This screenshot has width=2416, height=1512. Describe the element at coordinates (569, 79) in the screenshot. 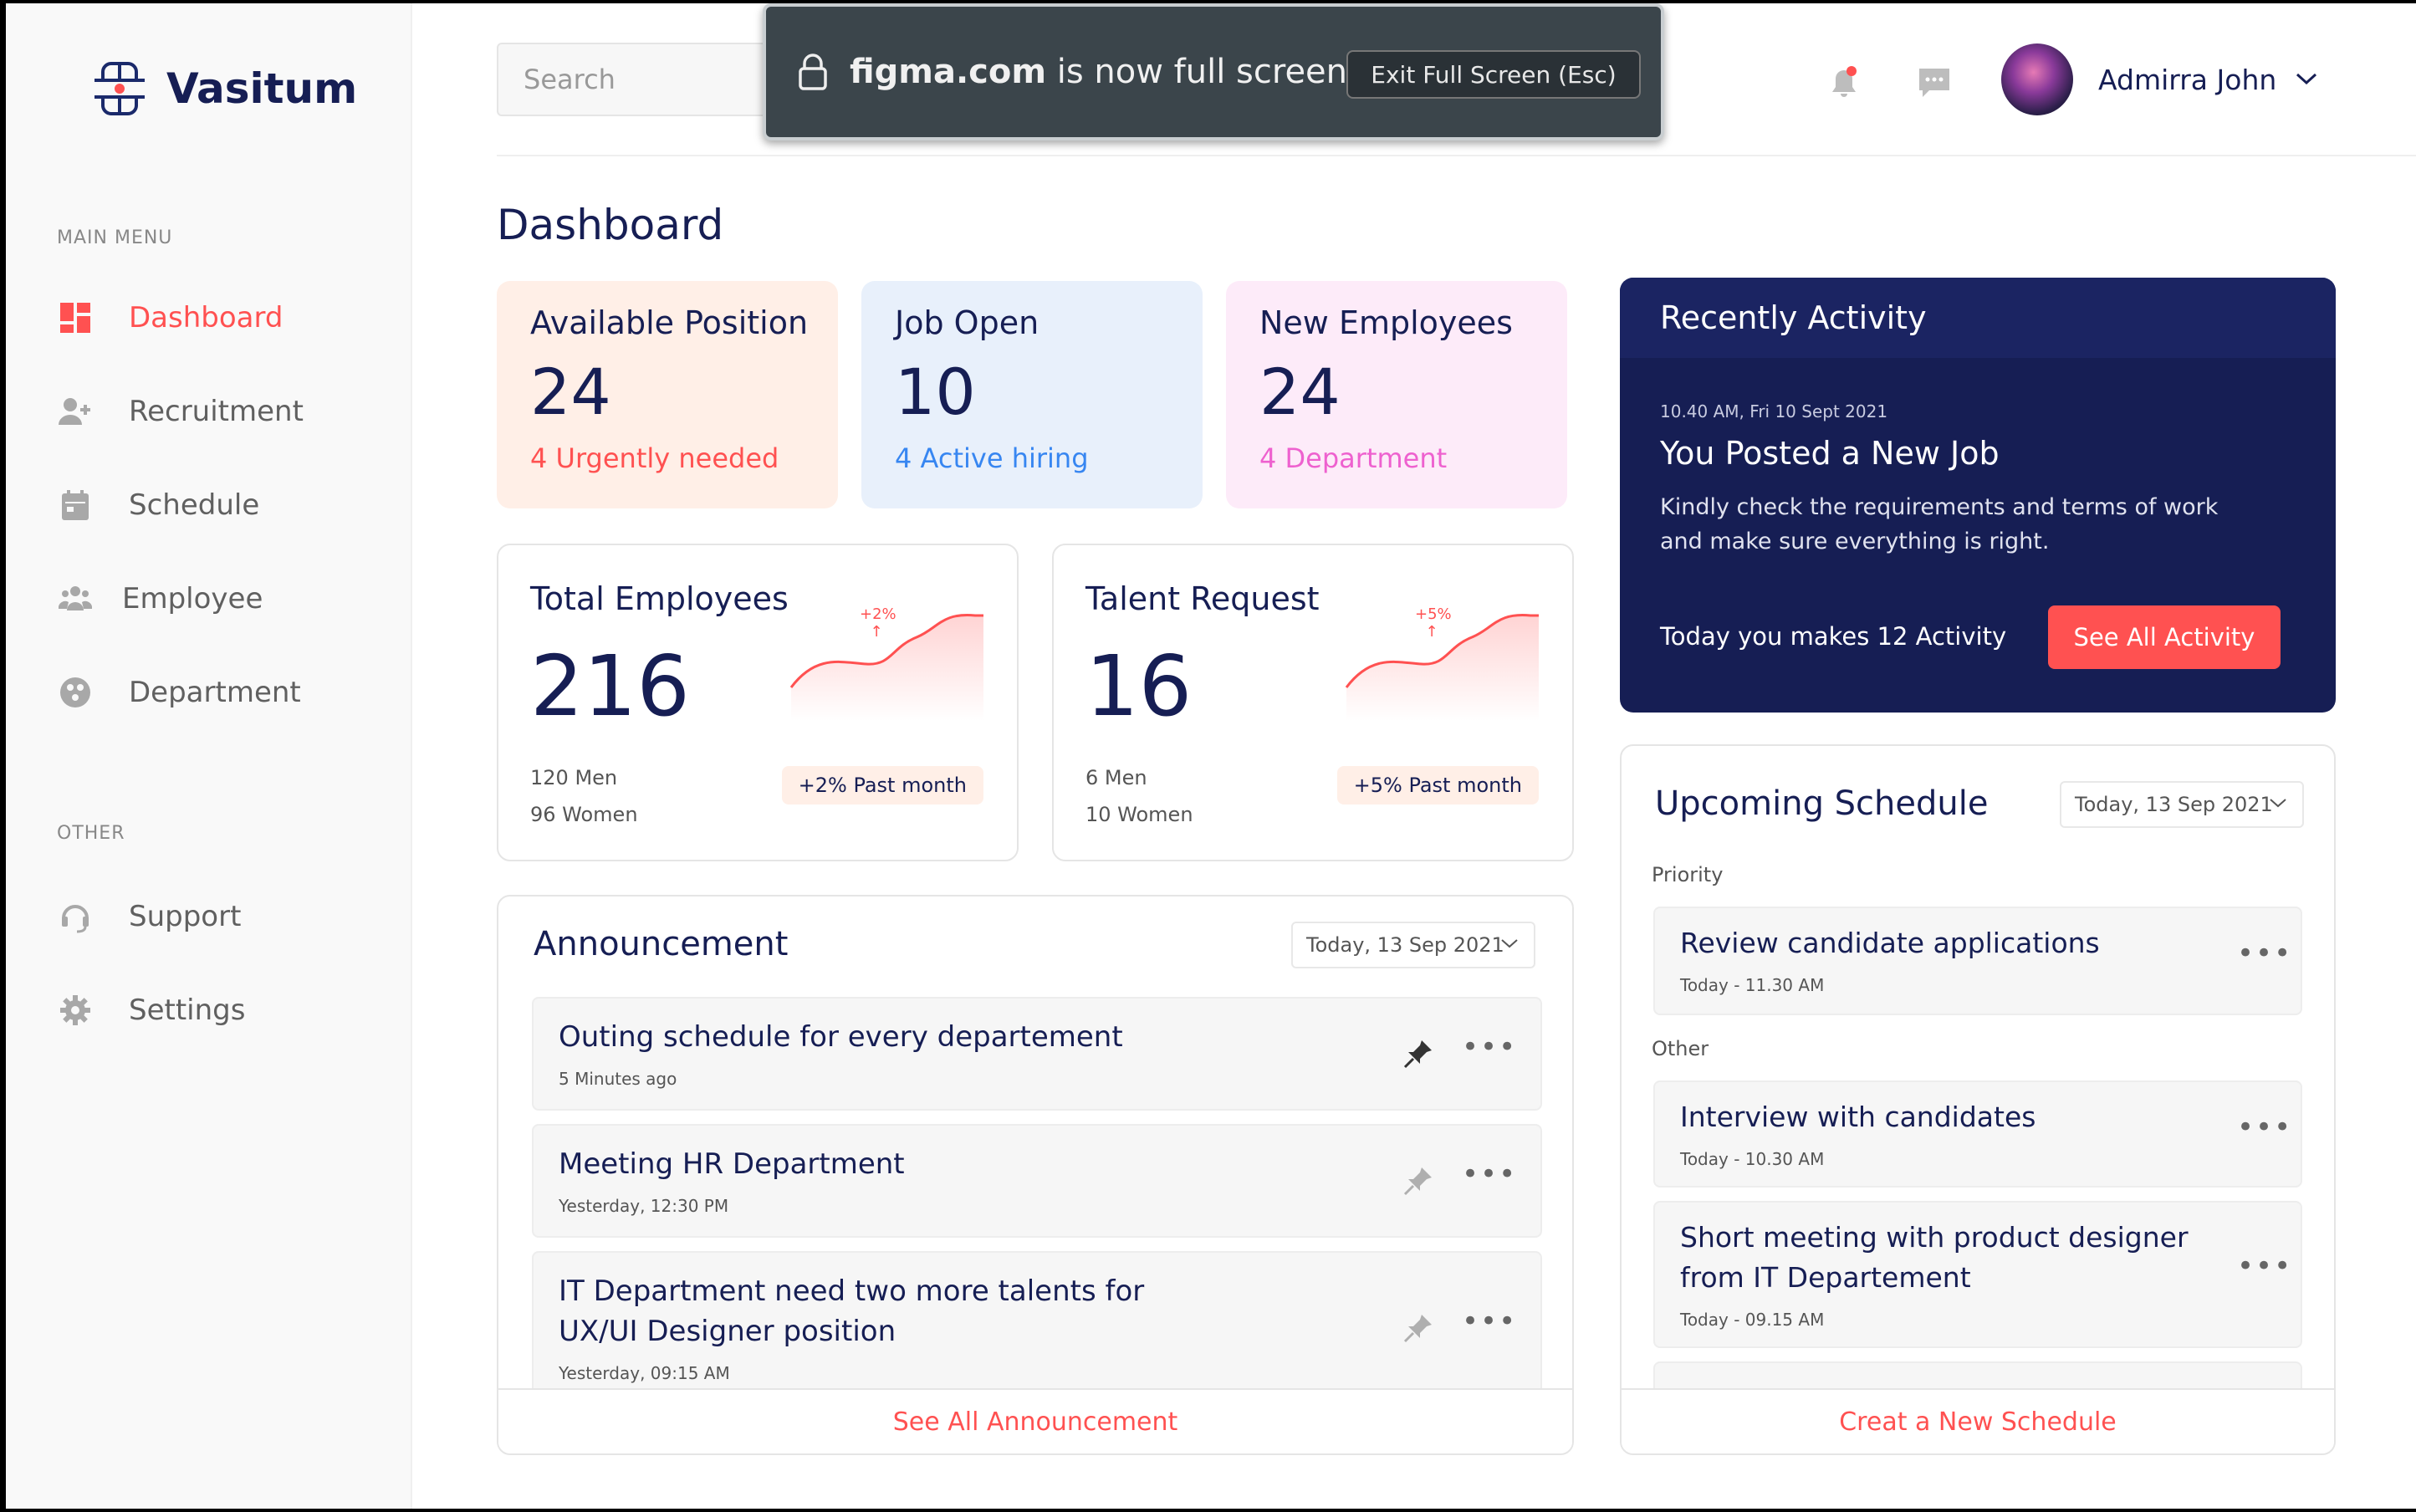

I see `search-placeholder: Search` at that location.